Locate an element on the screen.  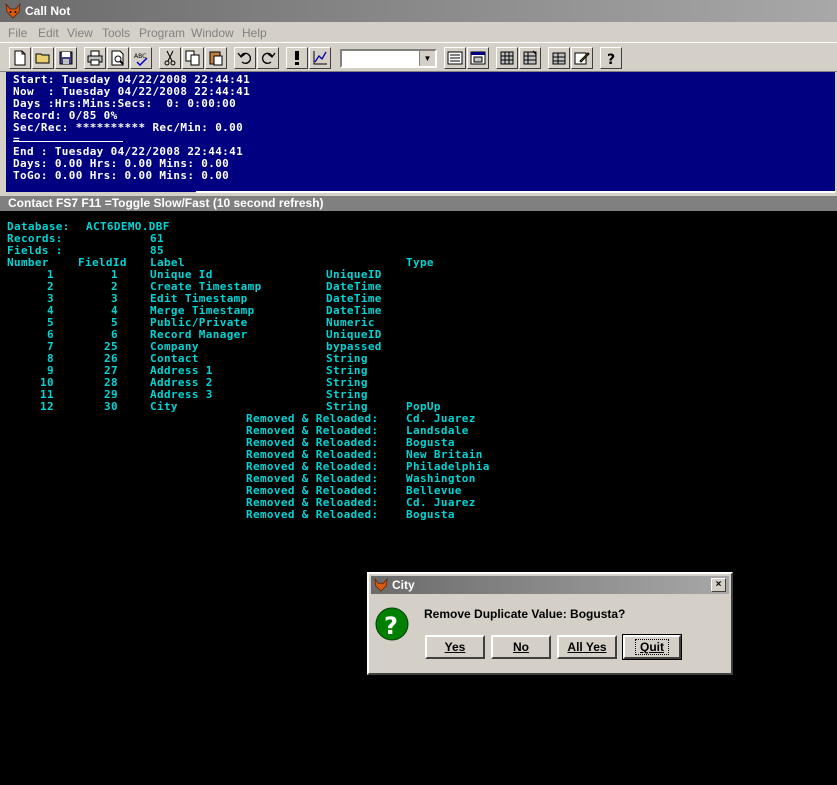
exclamation-icon is located at coordinates (297, 58).